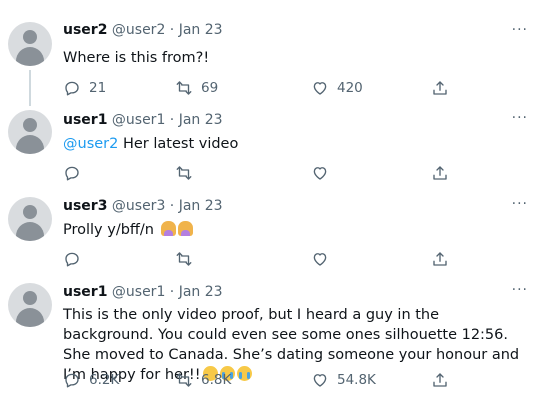 Image resolution: width=540 pixels, height=413 pixels. Describe the element at coordinates (294, 230) in the screenshot. I see `tweet-text: Prolly y/bff/n` at that location.